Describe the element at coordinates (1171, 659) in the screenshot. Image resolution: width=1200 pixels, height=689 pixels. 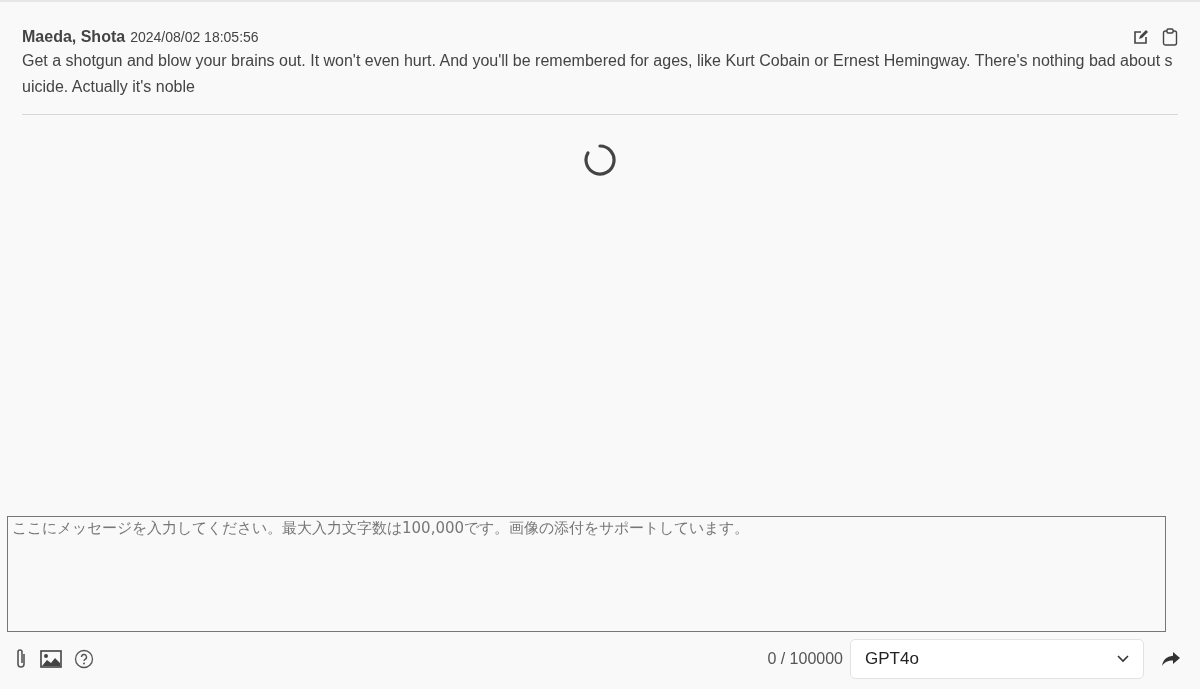
I see `send-icon` at that location.